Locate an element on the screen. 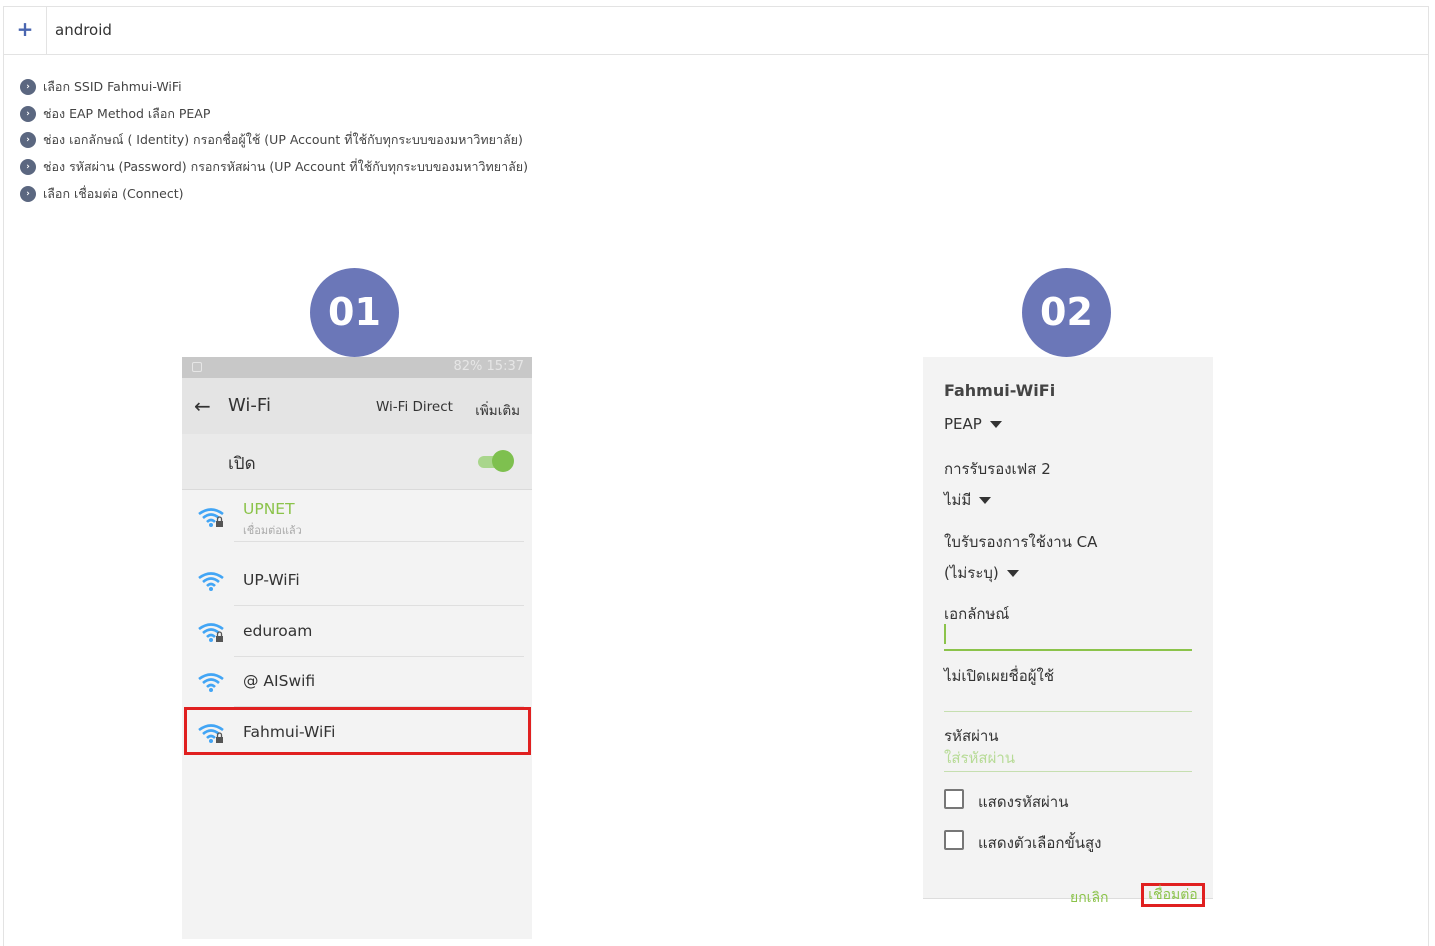 The height and width of the screenshot is (946, 1435). back-arrow-icon: ← is located at coordinates (202, 406).